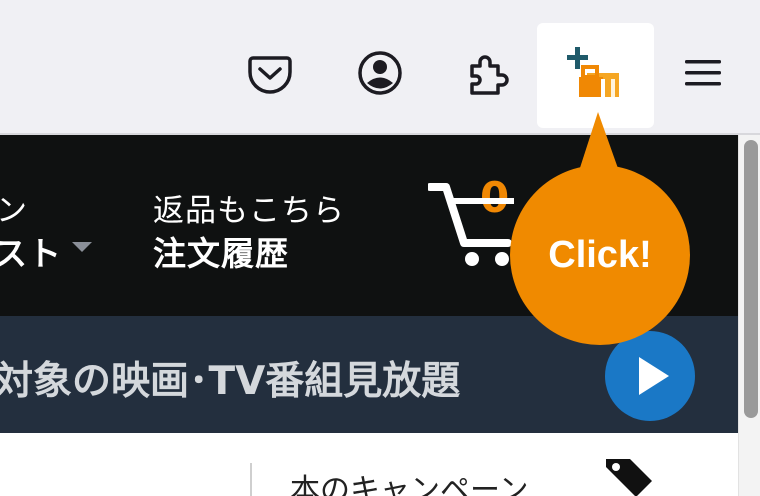 The image size is (760, 496). Describe the element at coordinates (409, 480) in the screenshot. I see `book-campaign-link: 本のキャンペーン` at that location.